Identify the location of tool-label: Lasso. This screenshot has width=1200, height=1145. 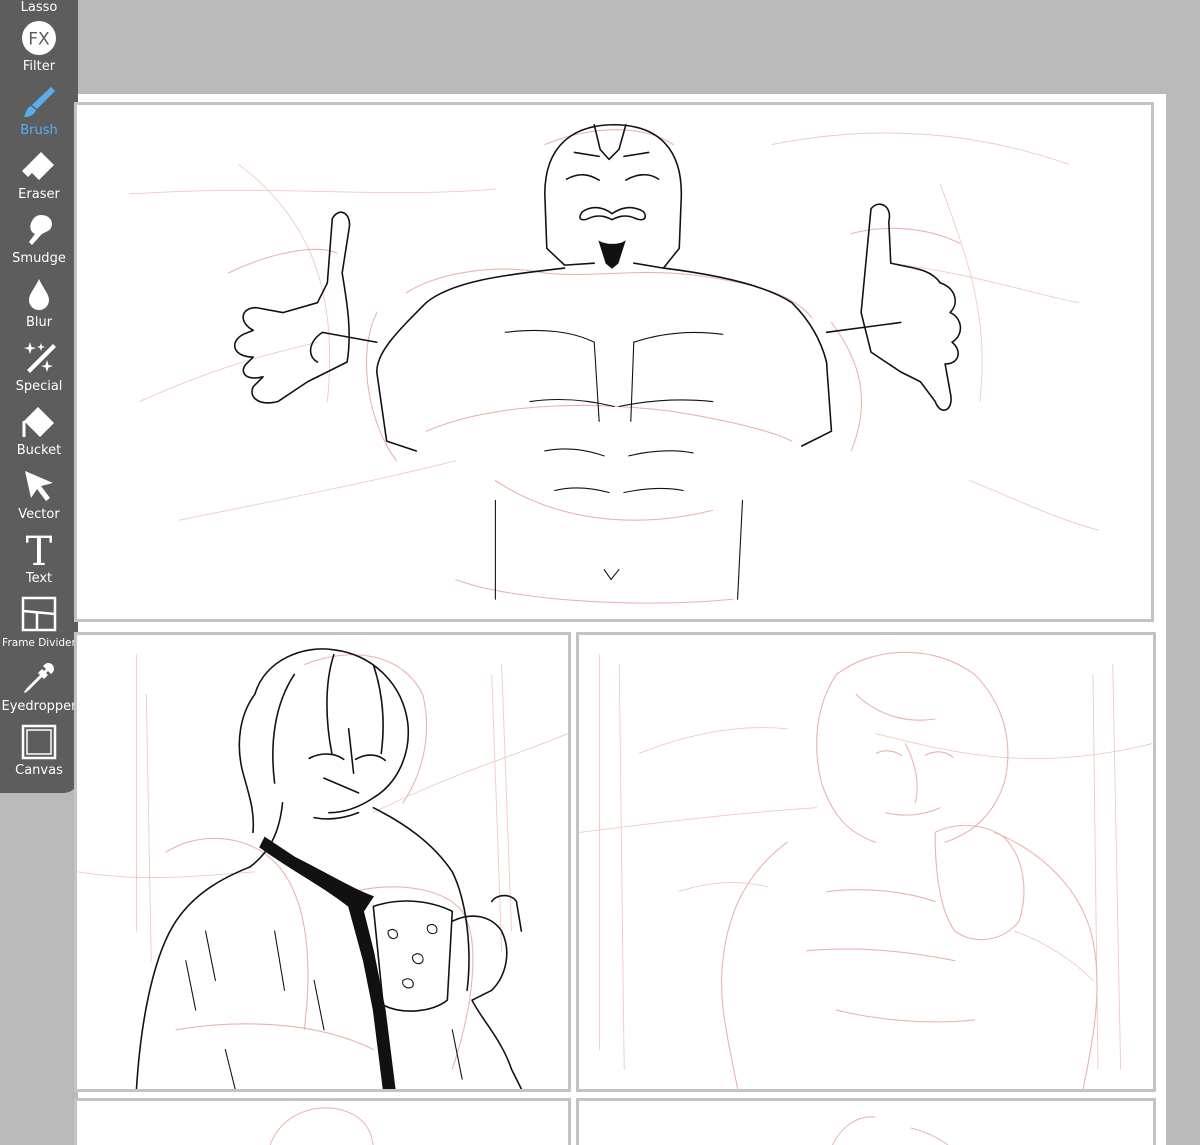
(39, 7).